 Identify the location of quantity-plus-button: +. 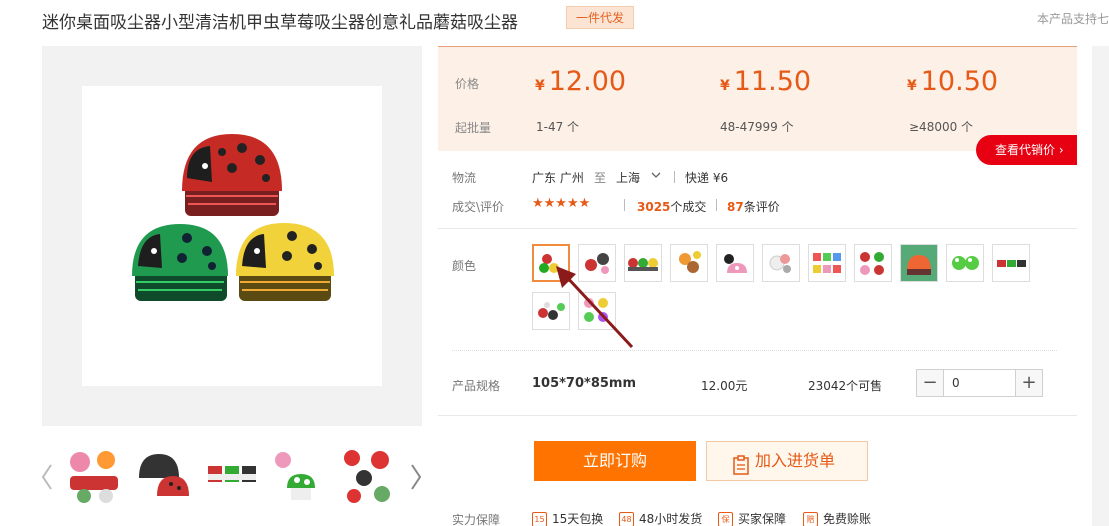
(1028, 383).